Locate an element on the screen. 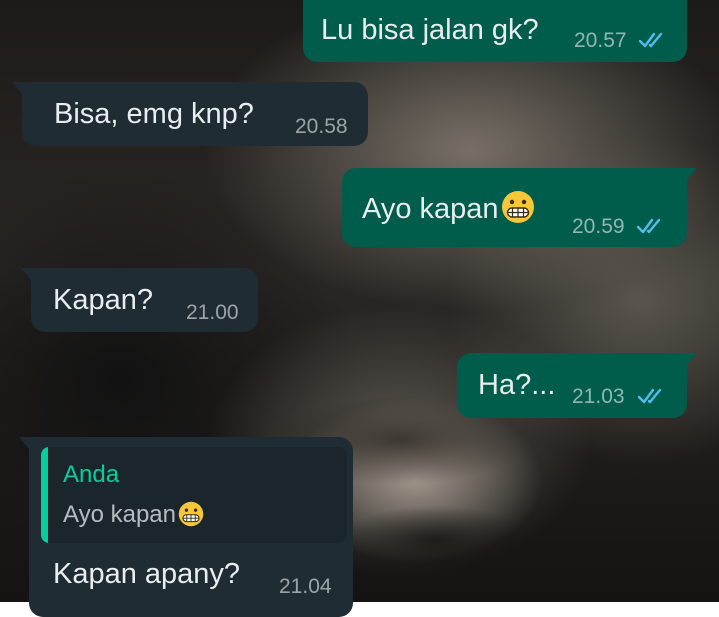  message-text: Lu bisa jalan gk? is located at coordinates (430, 30).